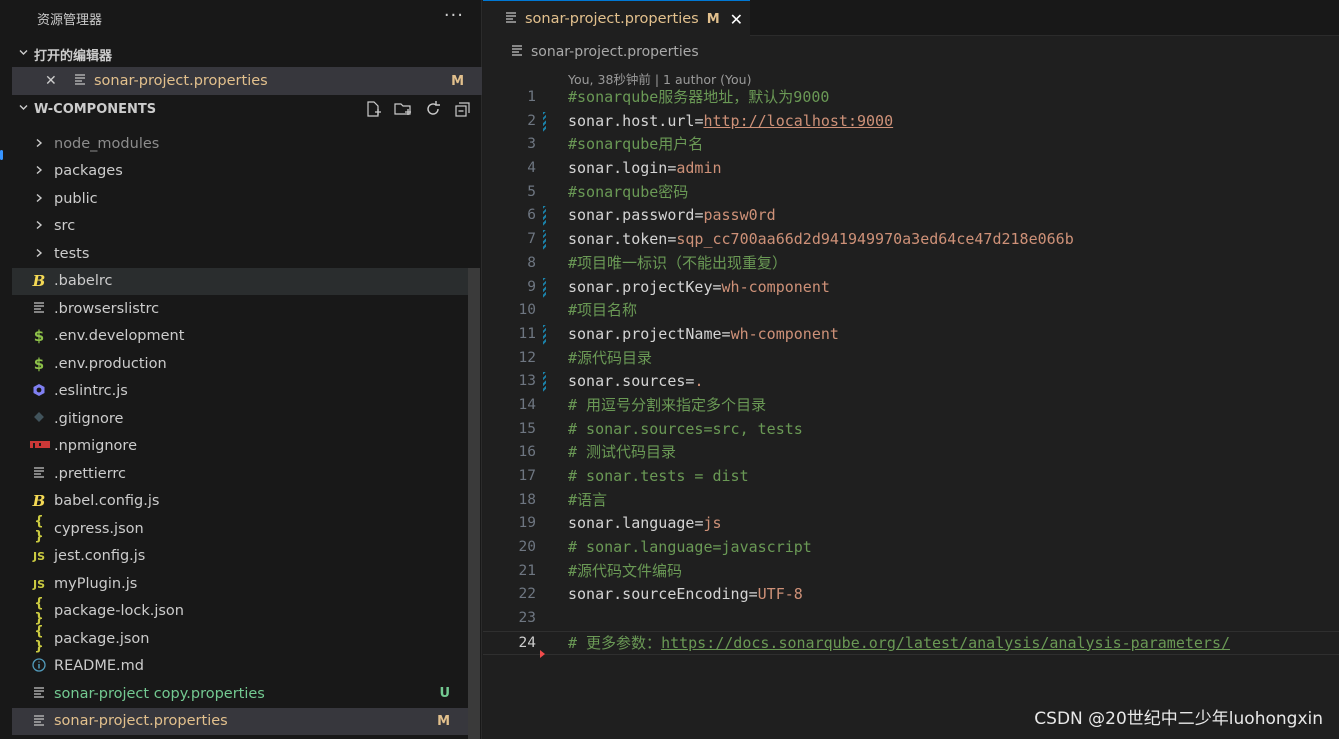  What do you see at coordinates (911, 335) in the screenshot?
I see `code-line: 11 sonar.projectName=wh-component` at bounding box center [911, 335].